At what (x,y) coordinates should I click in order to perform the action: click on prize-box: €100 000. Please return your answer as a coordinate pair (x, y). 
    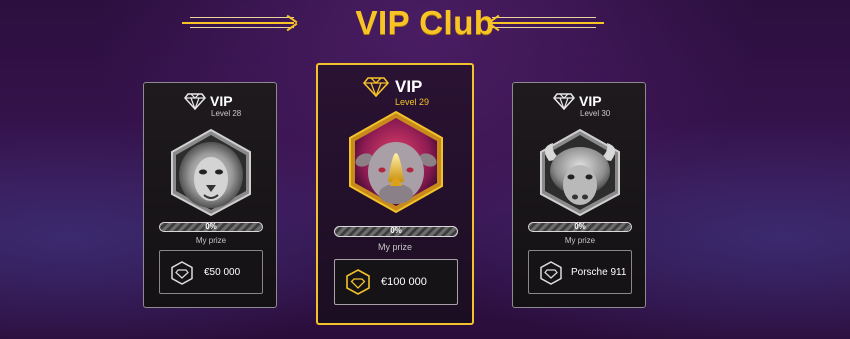
    Looking at the image, I should click on (396, 282).